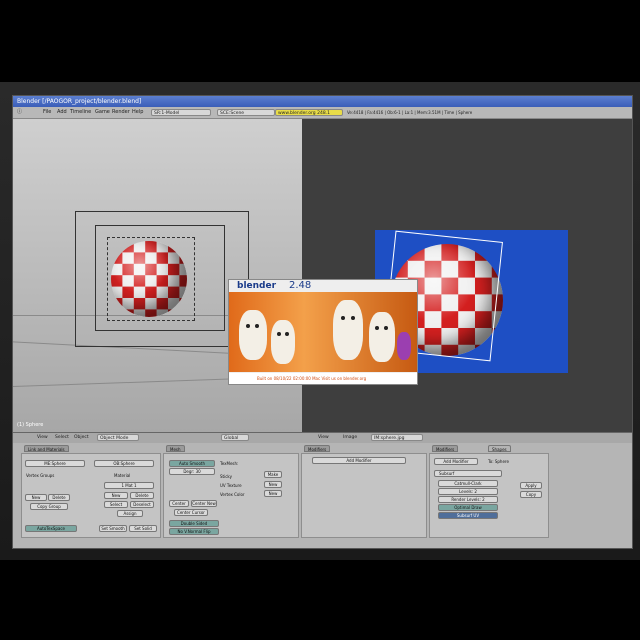 This screenshot has height=640, width=640. What do you see at coordinates (322, 101) in the screenshot?
I see `window-title: Blender [/PAOGOR_project/blender.blend]` at bounding box center [322, 101].